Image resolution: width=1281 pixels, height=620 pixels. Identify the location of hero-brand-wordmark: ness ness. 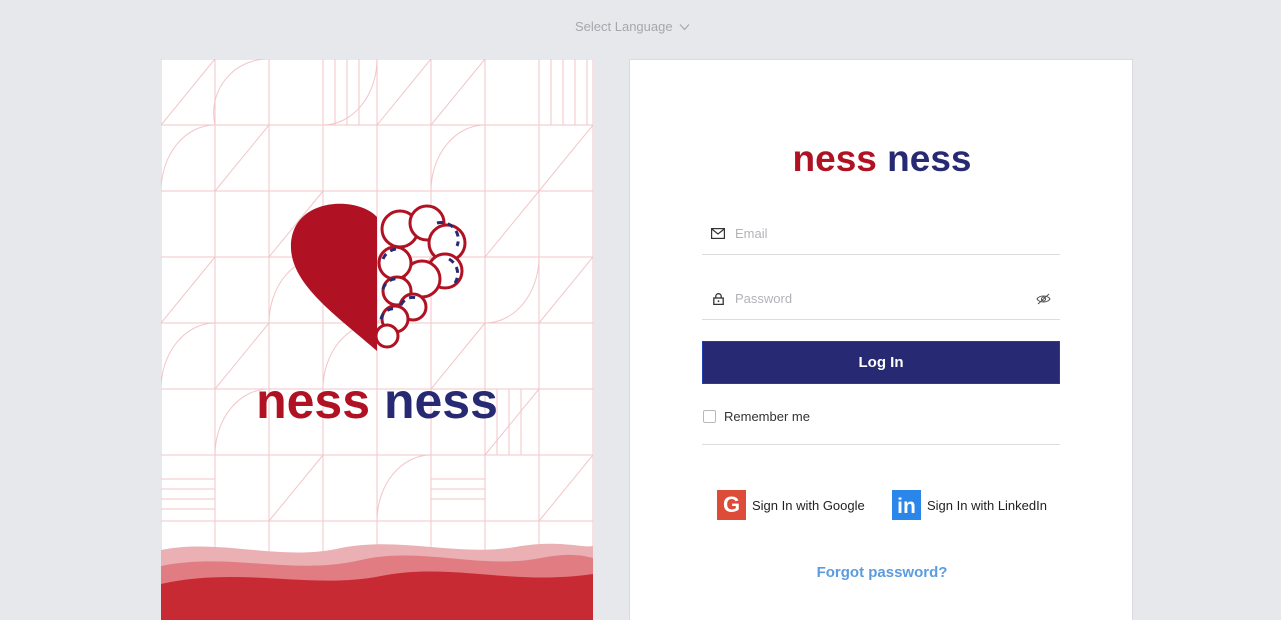
(377, 401).